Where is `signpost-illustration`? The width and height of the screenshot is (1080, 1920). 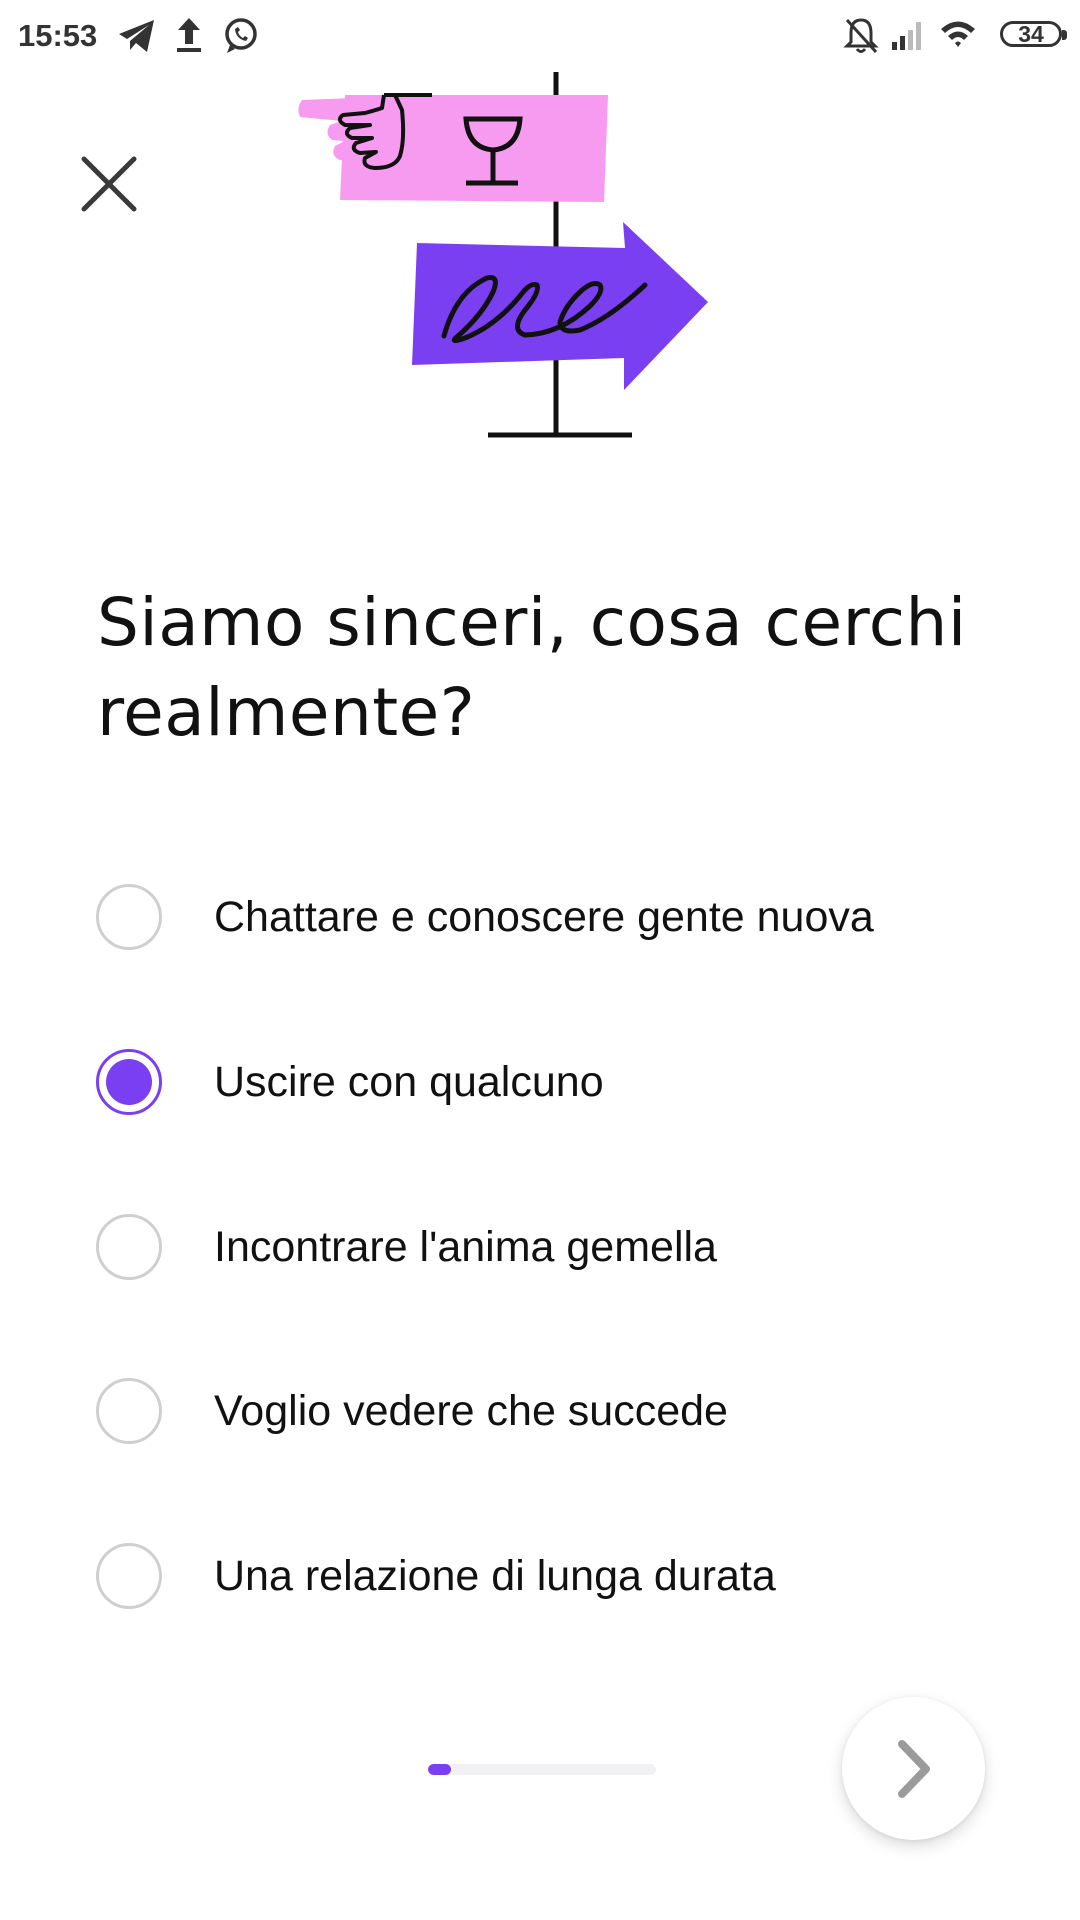 signpost-illustration is located at coordinates (503, 255).